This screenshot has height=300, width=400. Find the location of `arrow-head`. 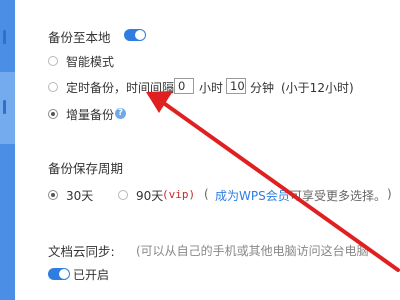

arrow-head is located at coordinates (159, 102).